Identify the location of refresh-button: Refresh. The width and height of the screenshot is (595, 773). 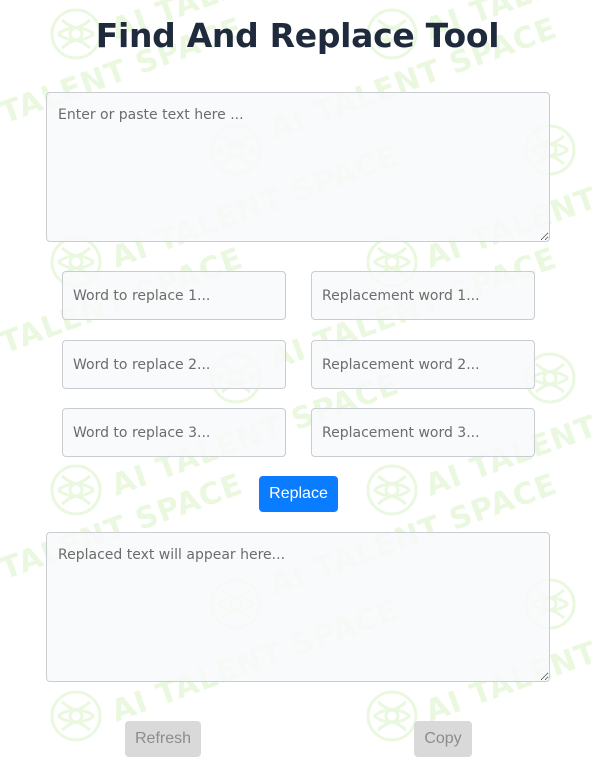
(163, 739).